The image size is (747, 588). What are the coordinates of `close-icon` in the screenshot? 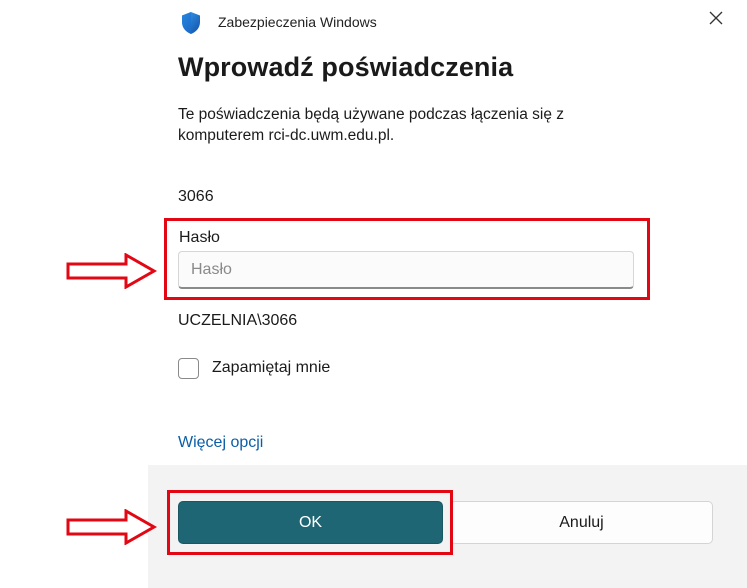 It's located at (716, 18).